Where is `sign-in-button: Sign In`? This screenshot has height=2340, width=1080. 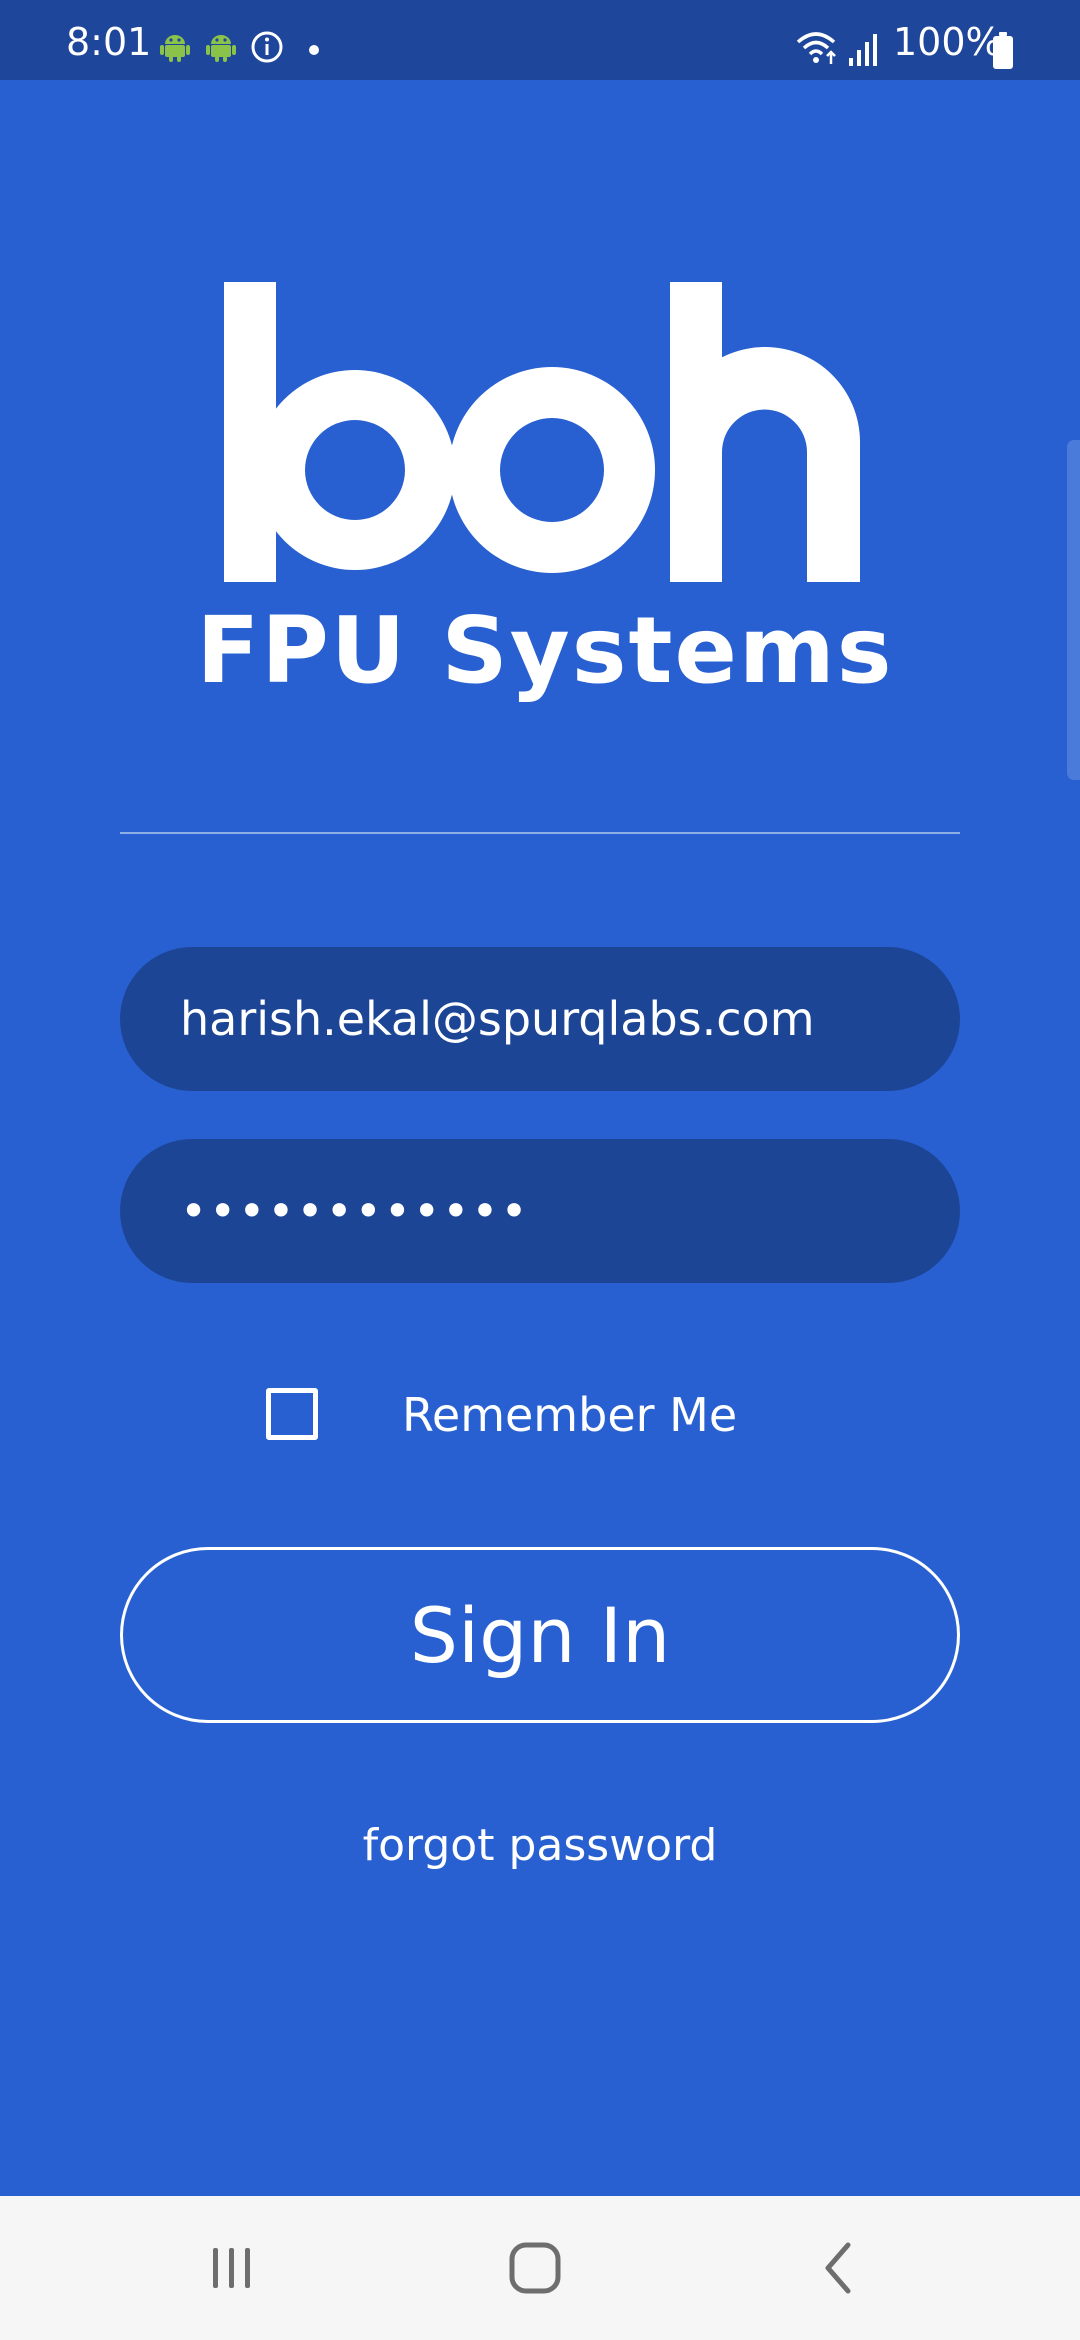 sign-in-button: Sign In is located at coordinates (540, 1635).